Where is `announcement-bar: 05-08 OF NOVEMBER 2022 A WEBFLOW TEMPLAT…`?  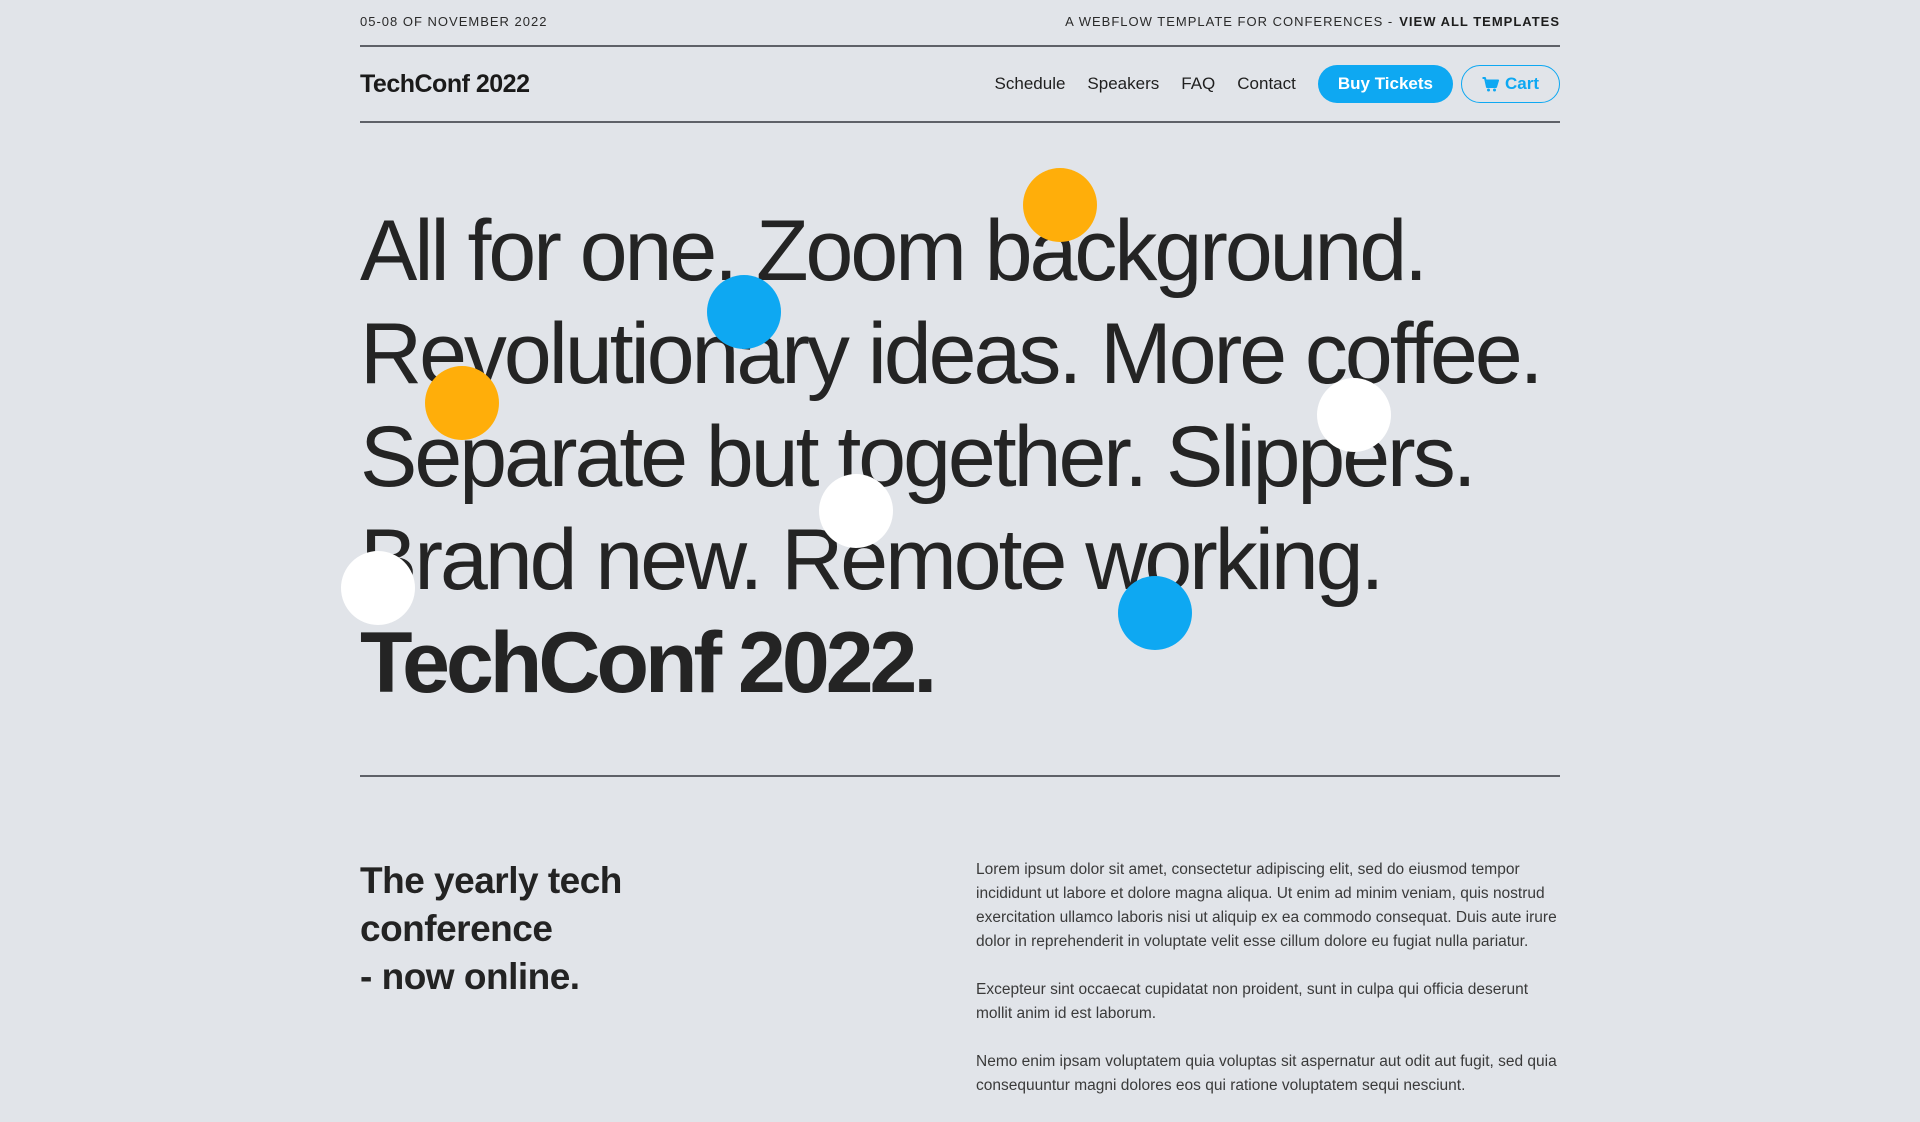 announcement-bar: 05-08 OF NOVEMBER 2022 A WEBFLOW TEMPLAT… is located at coordinates (960, 23).